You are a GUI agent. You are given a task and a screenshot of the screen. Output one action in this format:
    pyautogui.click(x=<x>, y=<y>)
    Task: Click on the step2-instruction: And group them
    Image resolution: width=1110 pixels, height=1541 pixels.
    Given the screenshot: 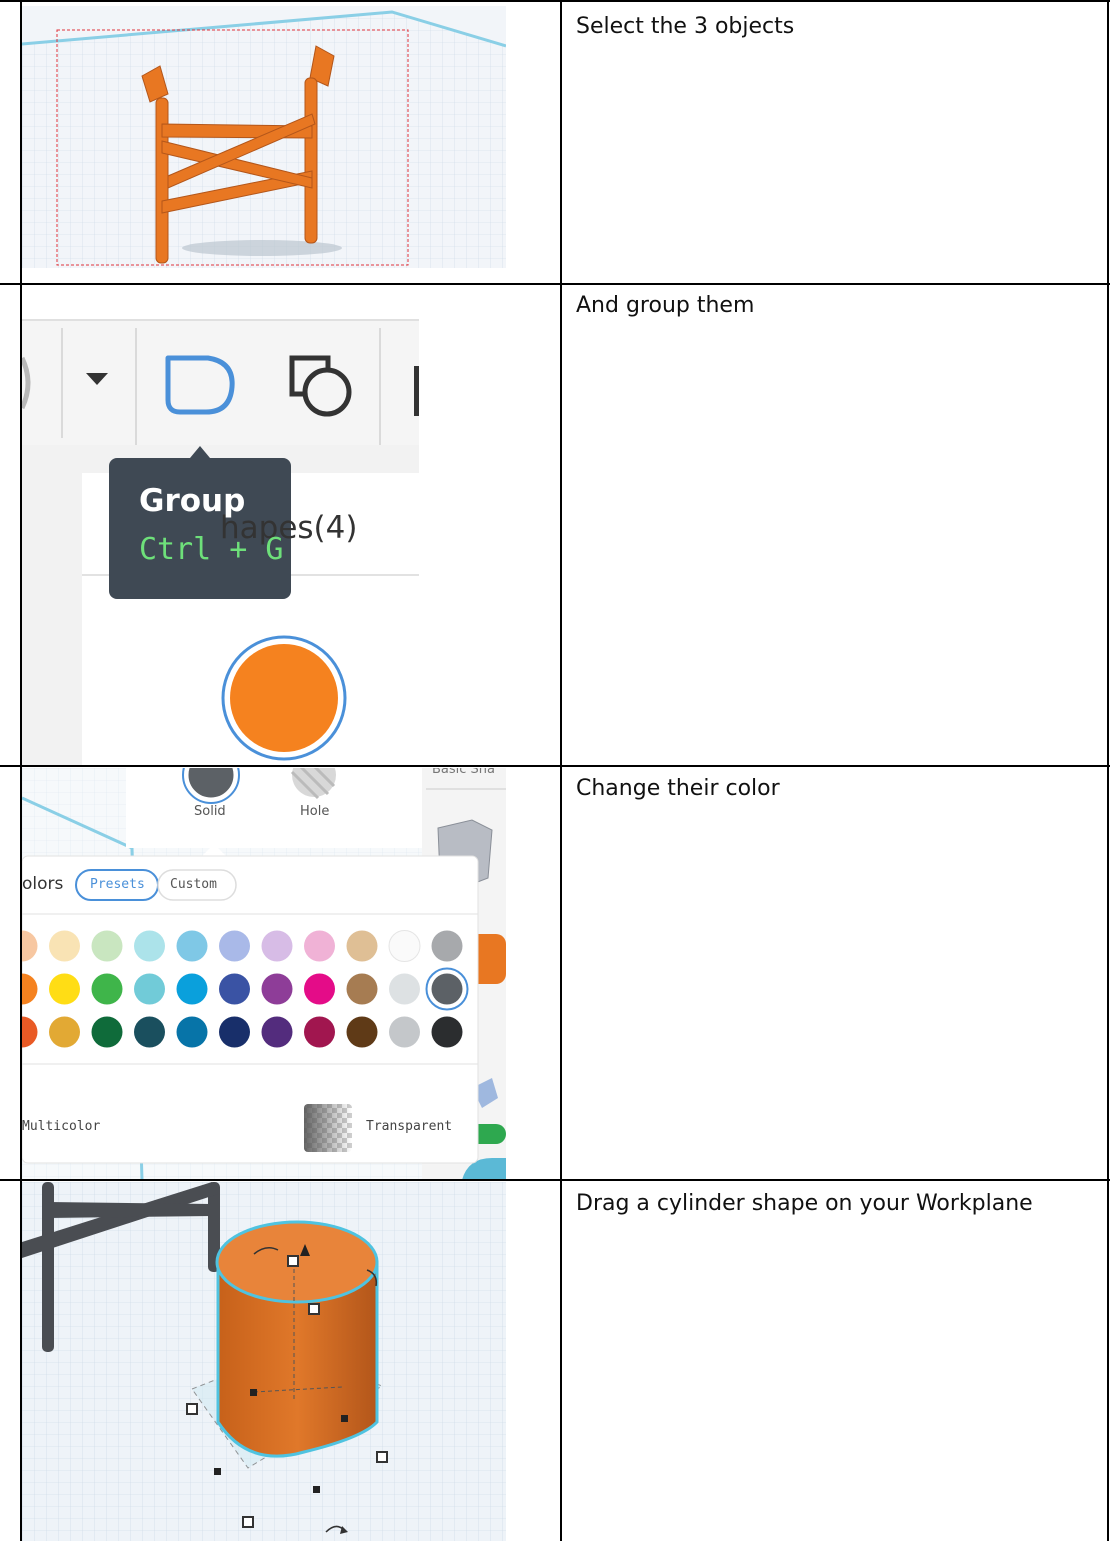 What is the action you would take?
    pyautogui.click(x=665, y=305)
    